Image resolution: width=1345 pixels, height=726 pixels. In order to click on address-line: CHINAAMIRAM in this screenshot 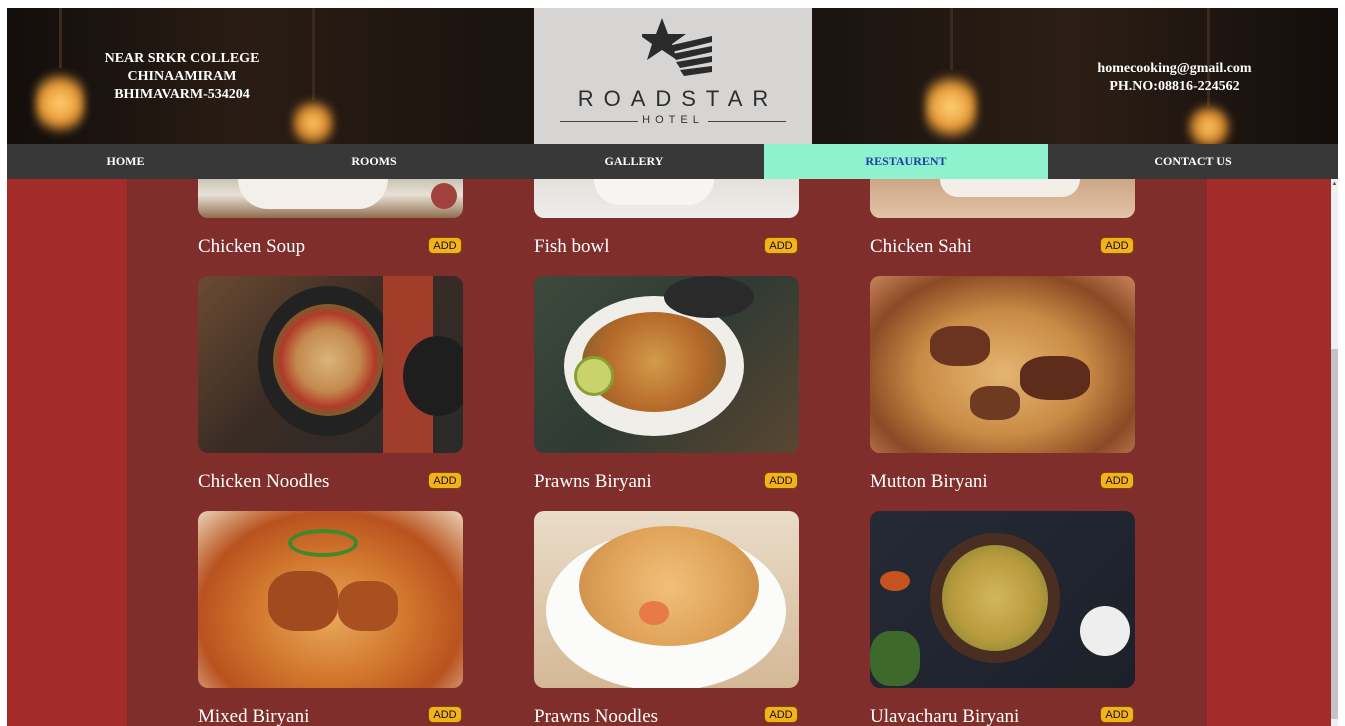, I will do `click(182, 76)`.